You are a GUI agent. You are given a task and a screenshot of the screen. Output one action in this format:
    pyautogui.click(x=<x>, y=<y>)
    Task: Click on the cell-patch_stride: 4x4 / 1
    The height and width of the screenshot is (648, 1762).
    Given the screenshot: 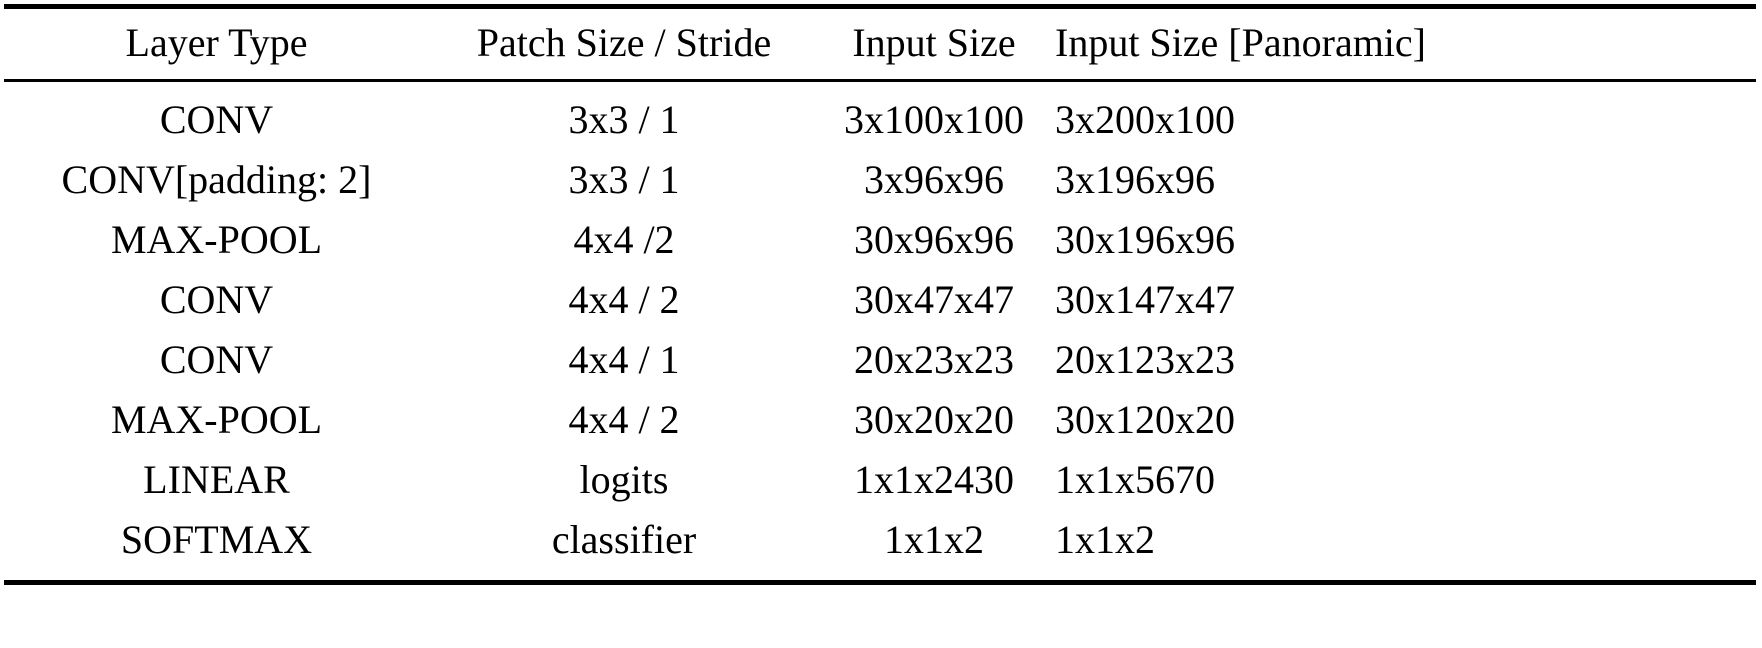 What is the action you would take?
    pyautogui.click(x=624, y=359)
    